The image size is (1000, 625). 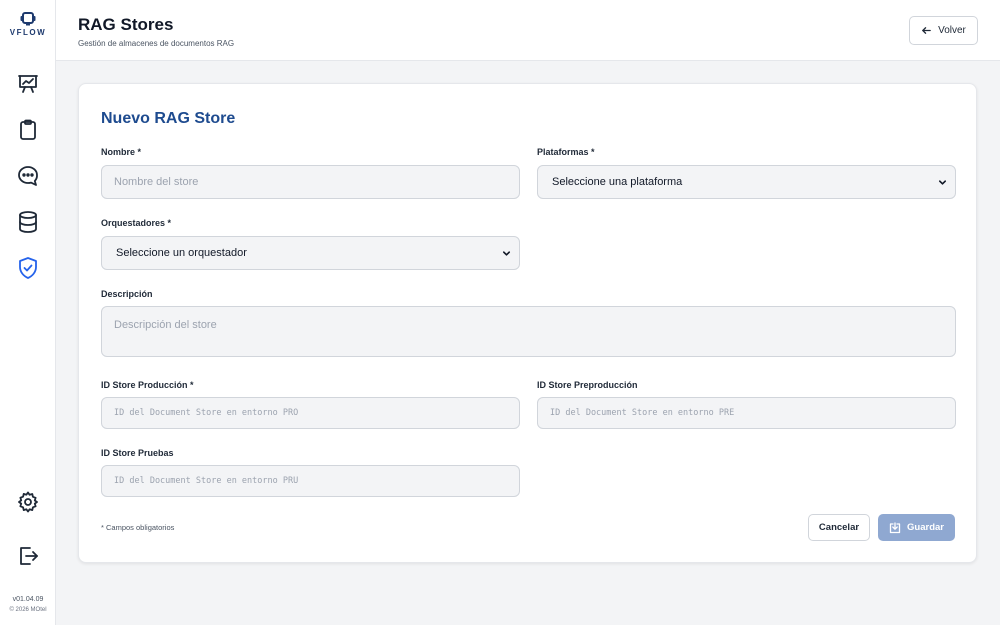 I want to click on id-pruebas-label: ID Store Pruebas, so click(x=137, y=453).